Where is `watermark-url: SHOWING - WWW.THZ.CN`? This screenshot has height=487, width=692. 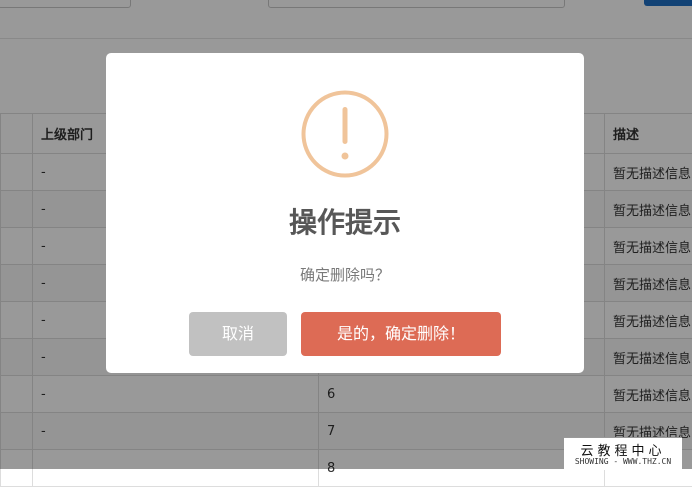 watermark-url: SHOWING - WWW.THZ.CN is located at coordinates (623, 461).